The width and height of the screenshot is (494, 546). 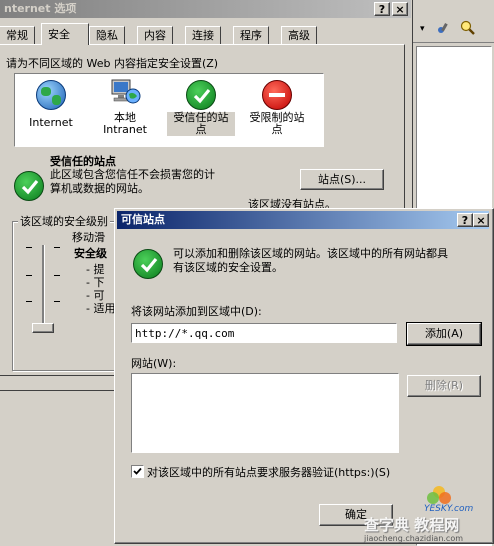 I want to click on tab-content: 内容, so click(x=155, y=35).